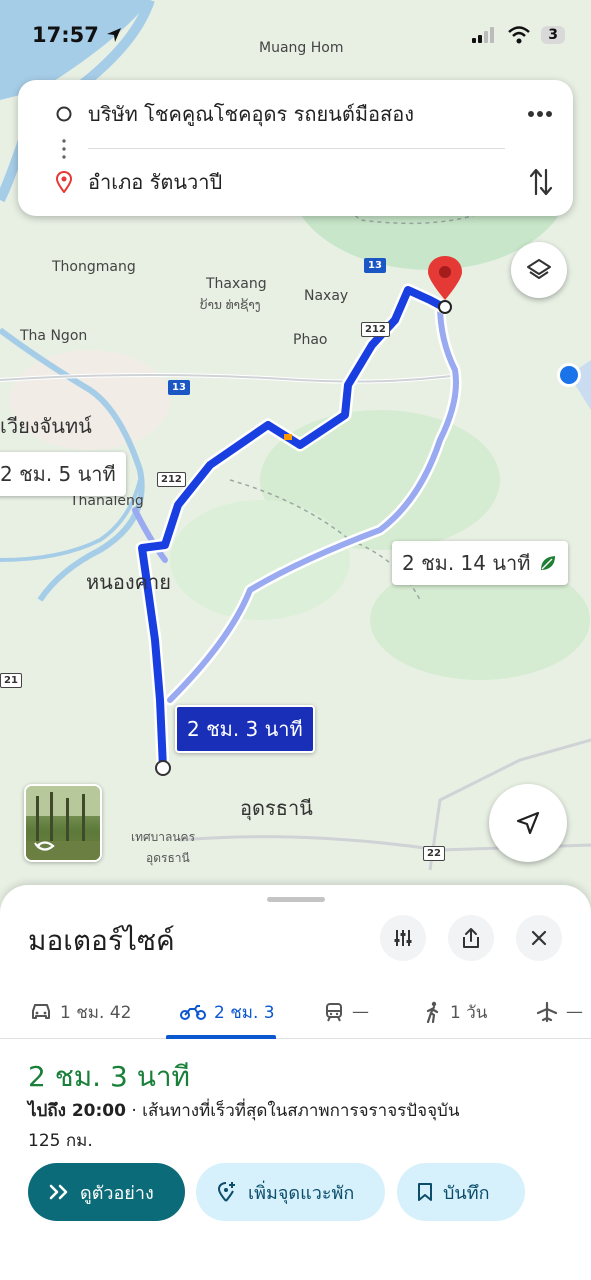 This screenshot has height=1280, width=591. I want to click on road-shield-22: 22, so click(434, 853).